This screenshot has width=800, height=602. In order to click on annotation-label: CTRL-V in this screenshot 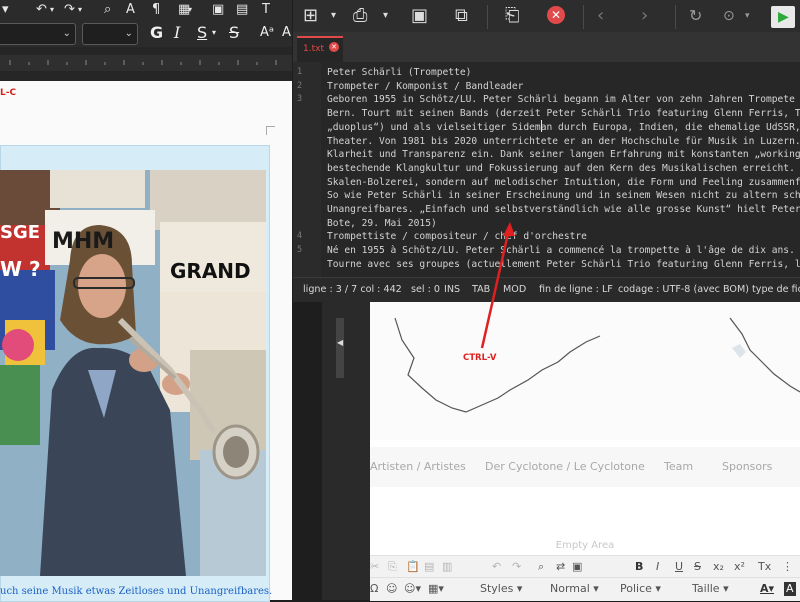, I will do `click(480, 358)`.